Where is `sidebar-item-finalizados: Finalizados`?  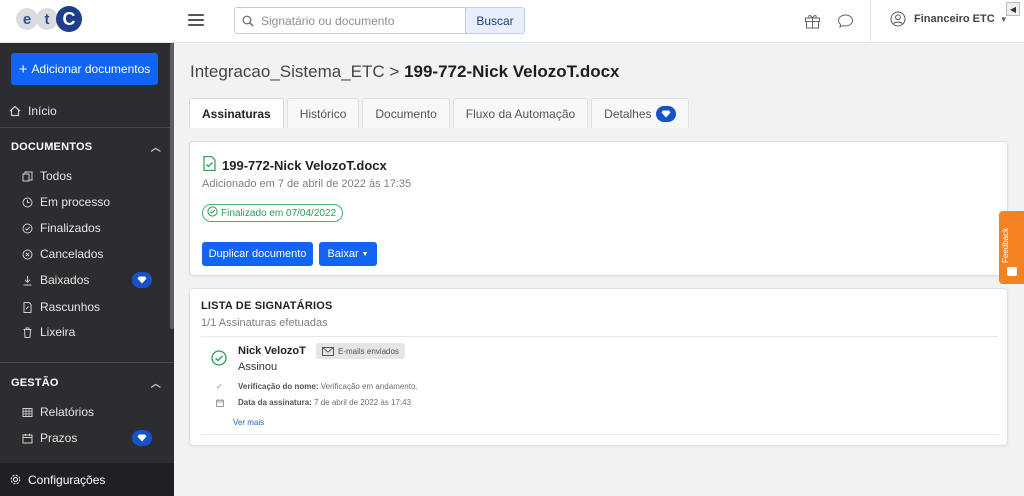 sidebar-item-finalizados: Finalizados is located at coordinates (85, 228).